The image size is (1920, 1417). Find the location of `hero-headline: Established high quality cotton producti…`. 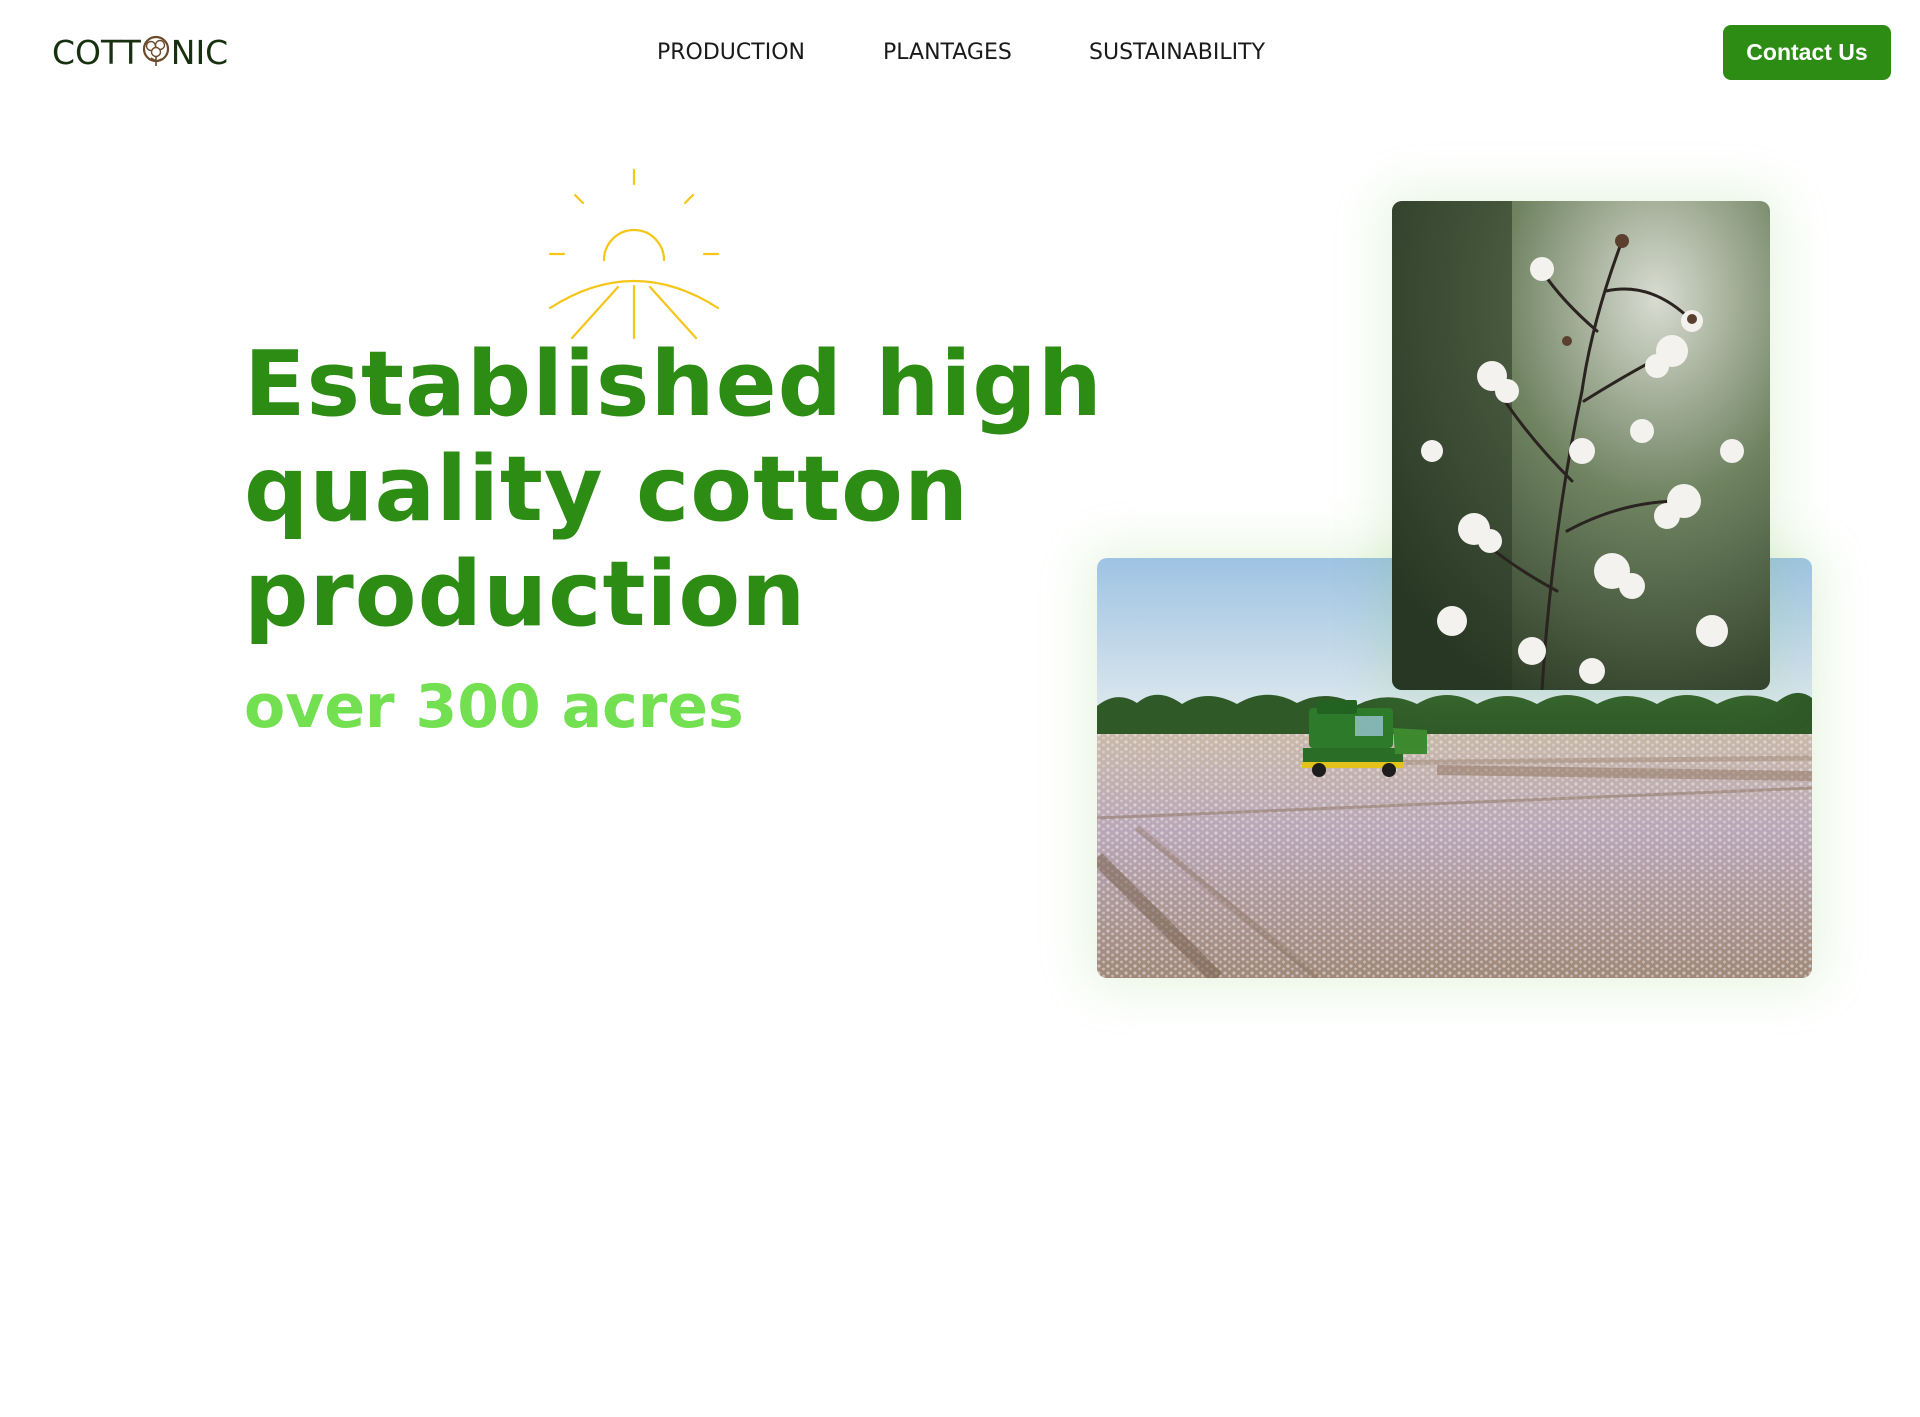

hero-headline: Established high quality cotton producti… is located at coordinates (673, 489).